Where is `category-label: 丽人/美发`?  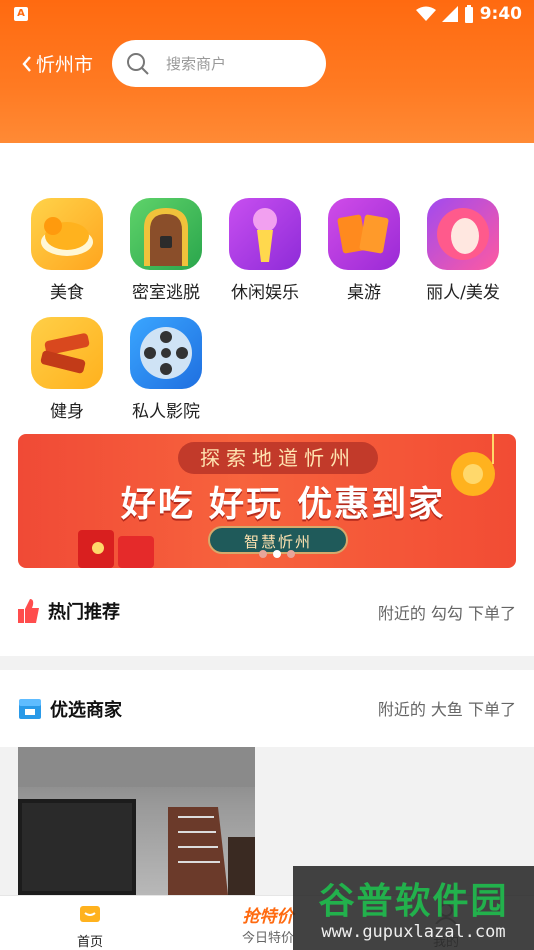
category-label: 丽人/美发 is located at coordinates (463, 293).